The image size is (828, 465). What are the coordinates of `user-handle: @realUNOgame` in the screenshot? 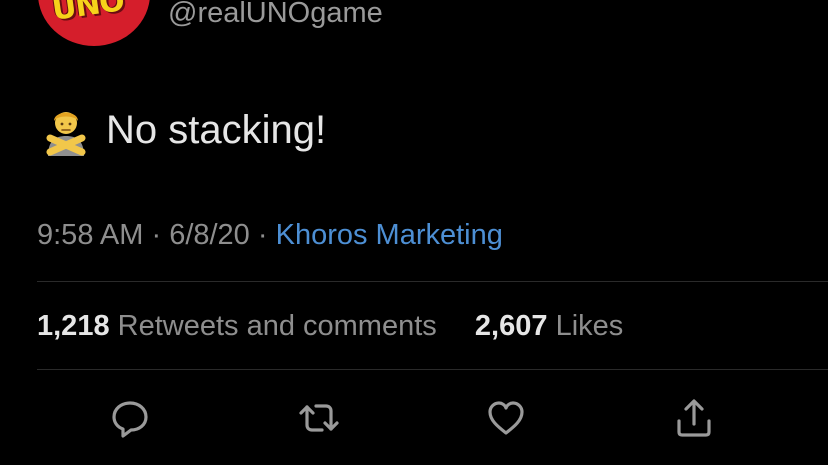 It's located at (275, 14).